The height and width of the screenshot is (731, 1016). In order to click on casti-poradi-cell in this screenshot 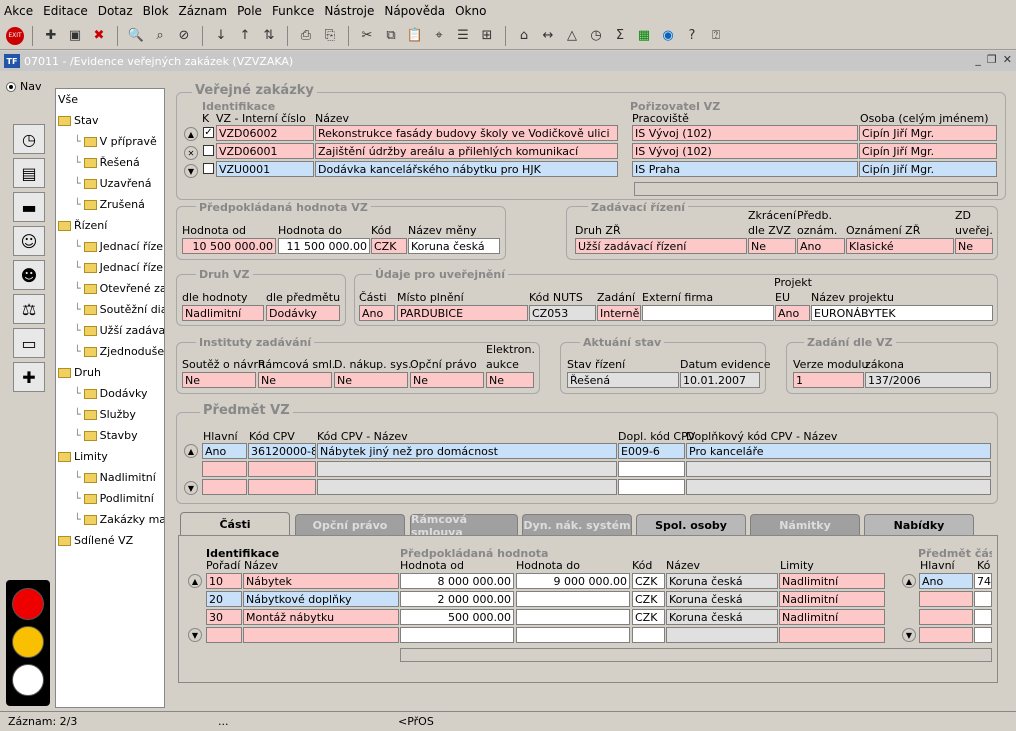, I will do `click(224, 635)`.